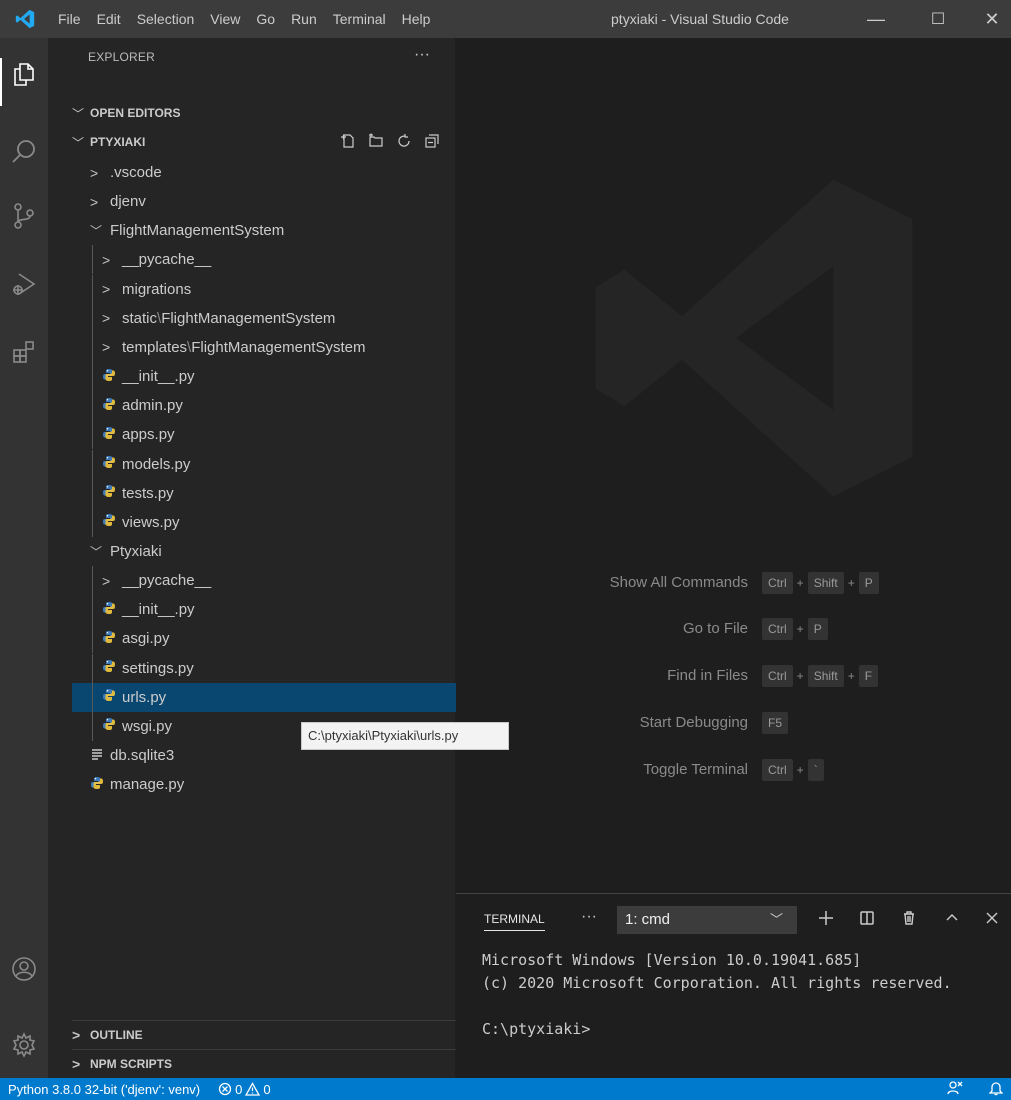  I want to click on tree-folder: > static \ FlightManagementSystem, so click(264, 318).